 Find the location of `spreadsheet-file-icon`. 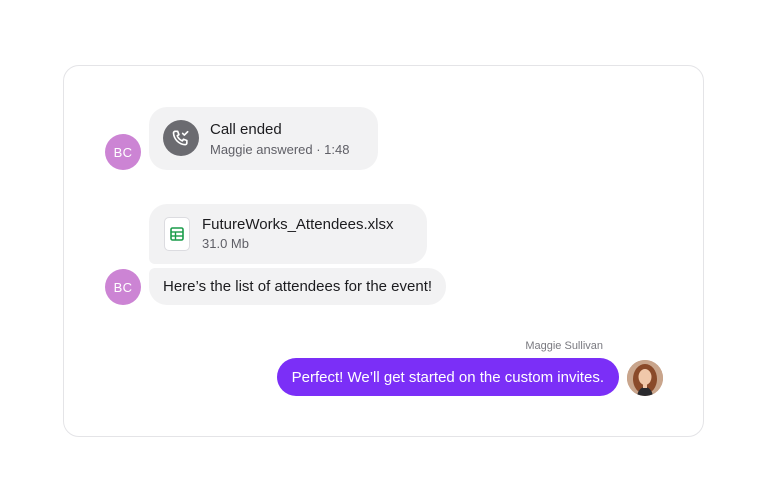

spreadsheet-file-icon is located at coordinates (177, 234).